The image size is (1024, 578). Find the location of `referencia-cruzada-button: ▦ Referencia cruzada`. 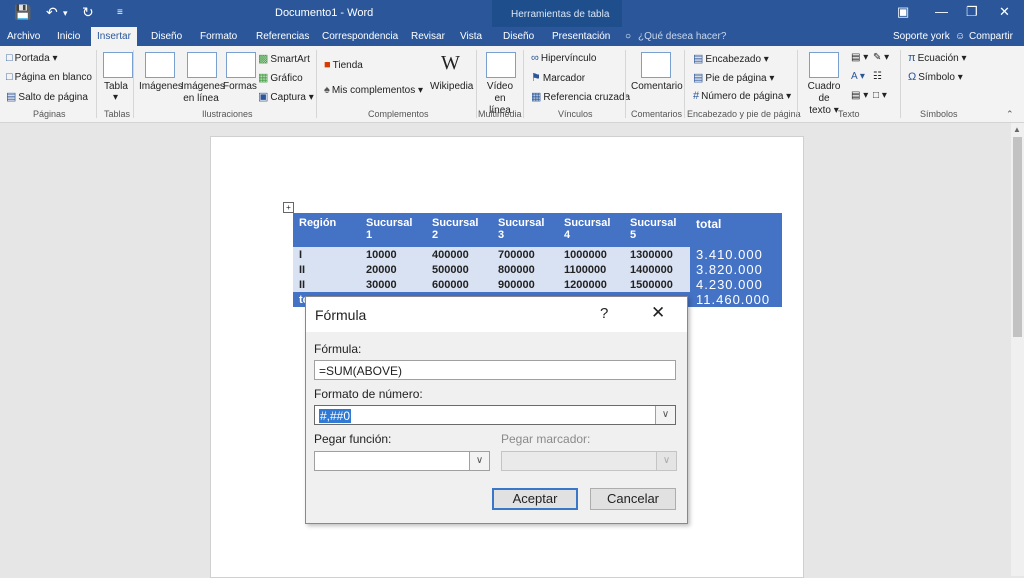

referencia-cruzada-button: ▦ Referencia cruzada is located at coordinates (580, 96).